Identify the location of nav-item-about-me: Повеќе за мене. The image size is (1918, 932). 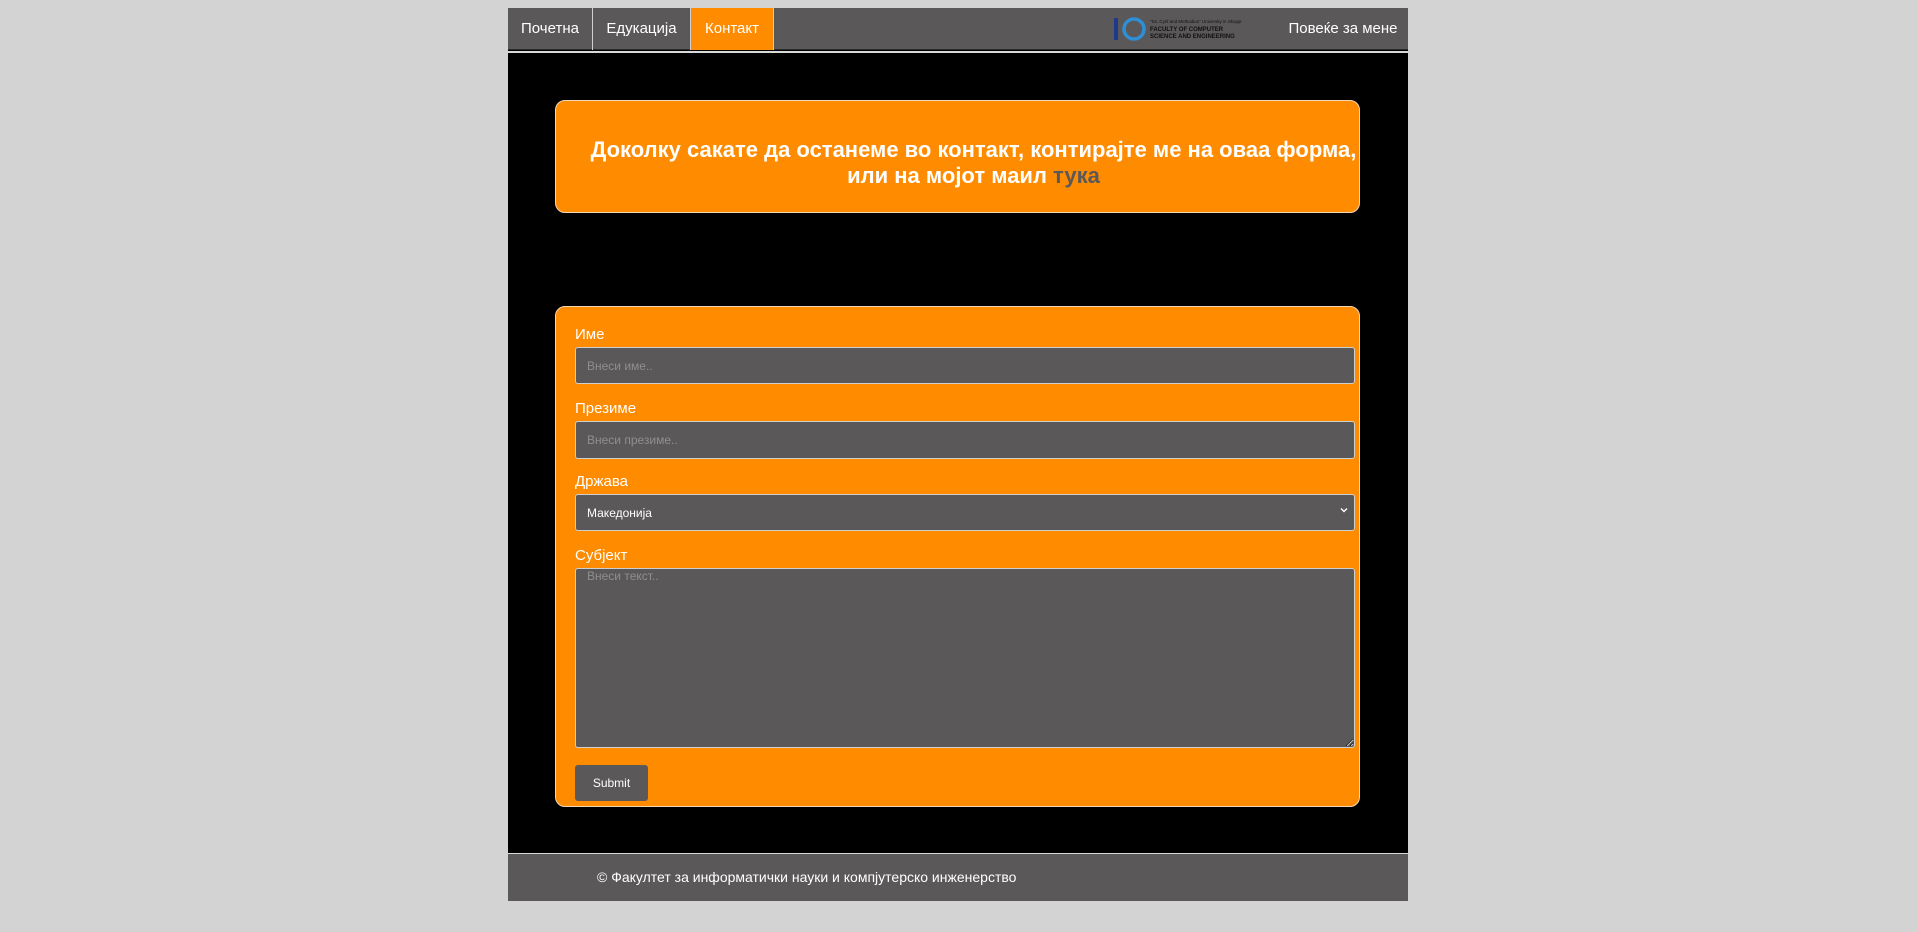
(1343, 29).